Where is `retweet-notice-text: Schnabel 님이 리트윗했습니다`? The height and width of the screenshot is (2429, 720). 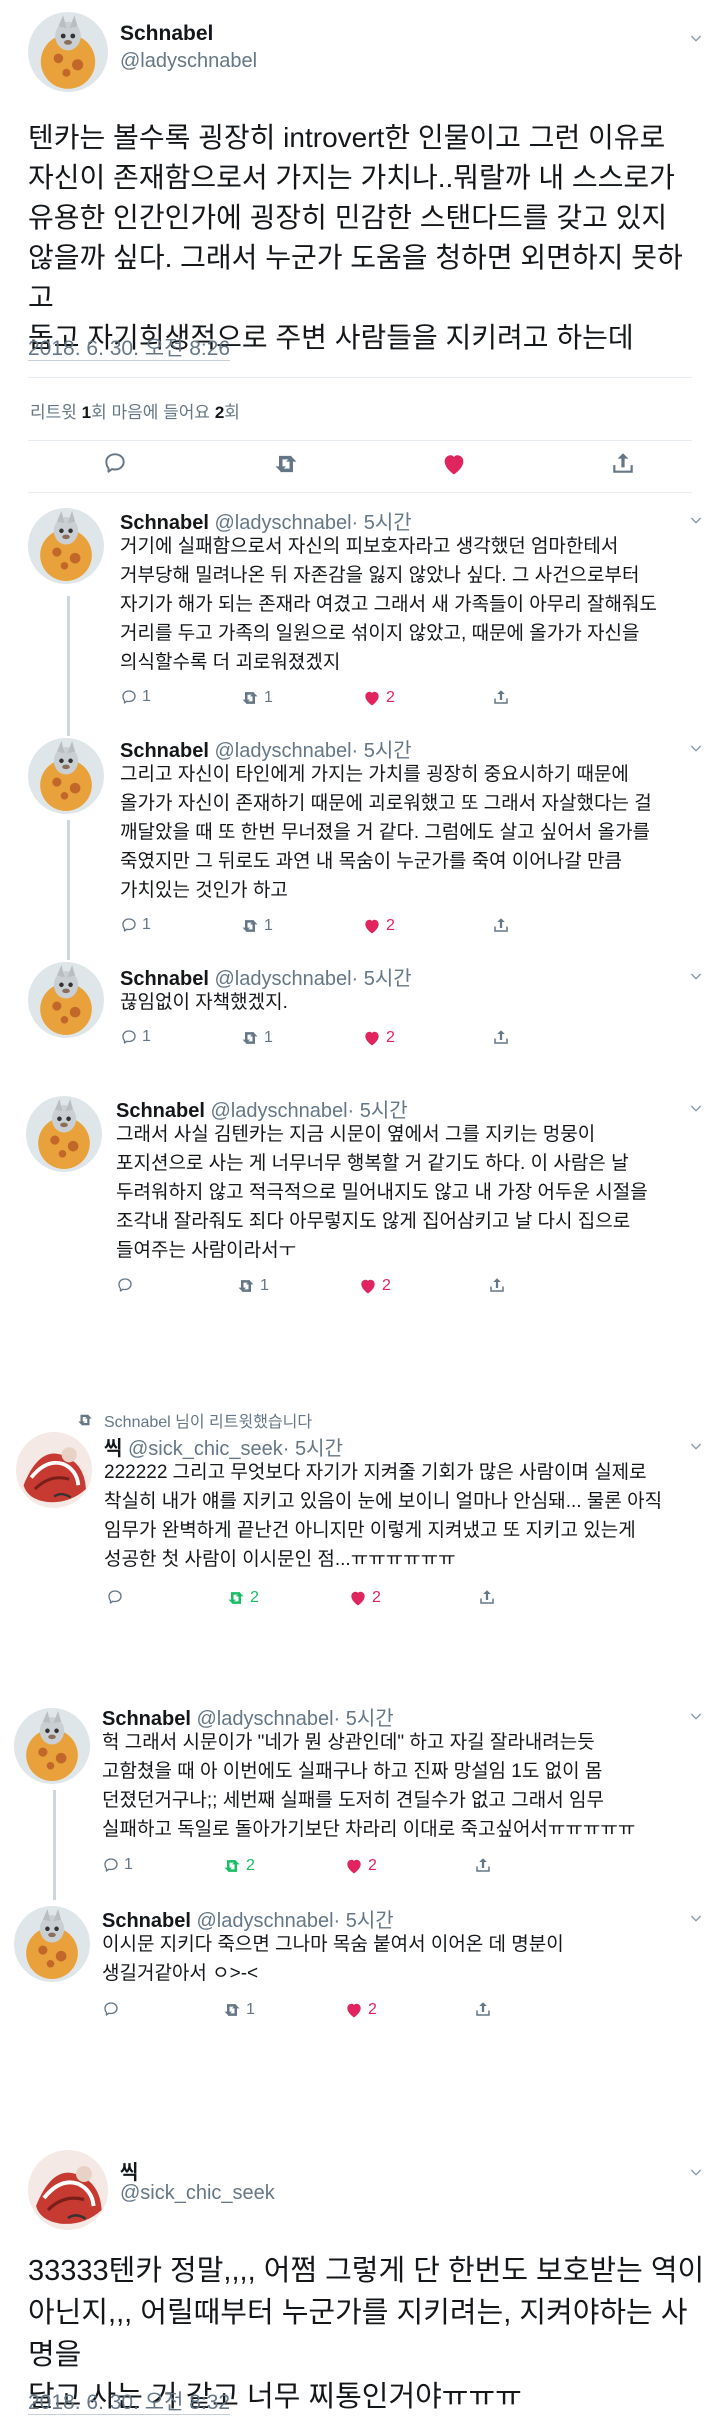 retweet-notice-text: Schnabel 님이 리트윗했습니다 is located at coordinates (208, 1420).